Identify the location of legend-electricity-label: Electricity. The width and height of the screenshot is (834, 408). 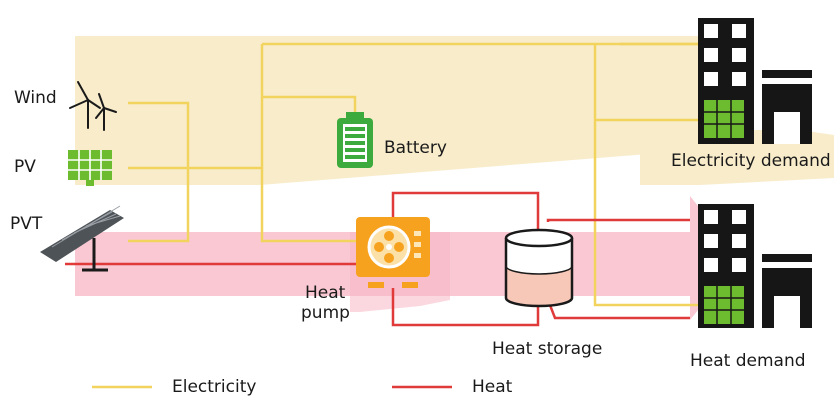
(214, 387).